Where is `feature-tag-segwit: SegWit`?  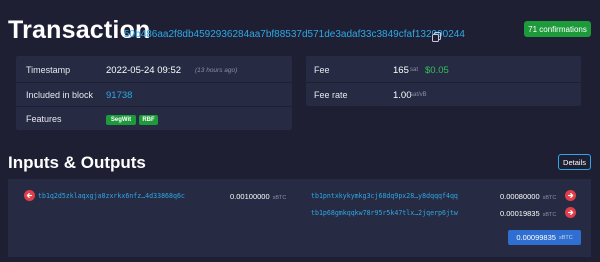
feature-tag-segwit: SegWit is located at coordinates (121, 120).